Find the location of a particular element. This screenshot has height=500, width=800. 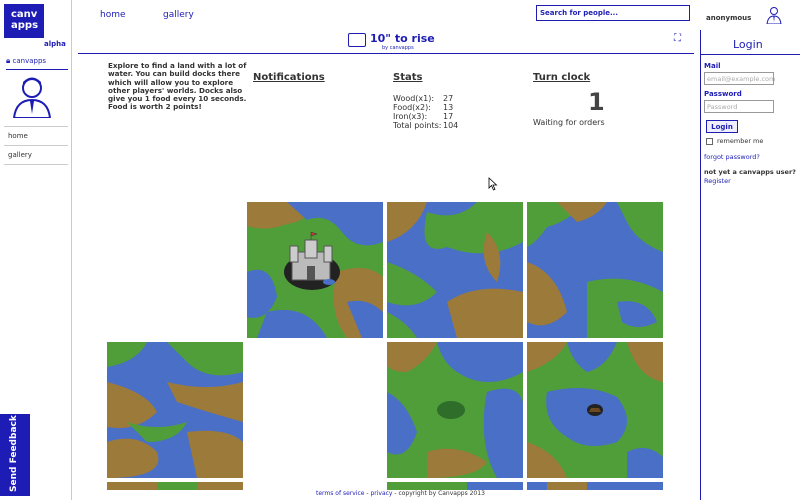

stat-row-wood: Wood(x1): 27 is located at coordinates (425, 98).